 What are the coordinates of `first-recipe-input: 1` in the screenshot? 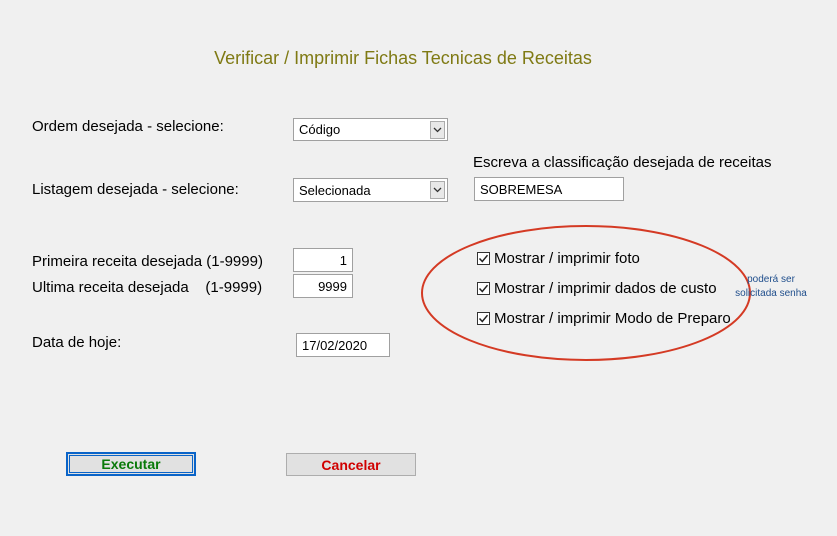 It's located at (323, 260).